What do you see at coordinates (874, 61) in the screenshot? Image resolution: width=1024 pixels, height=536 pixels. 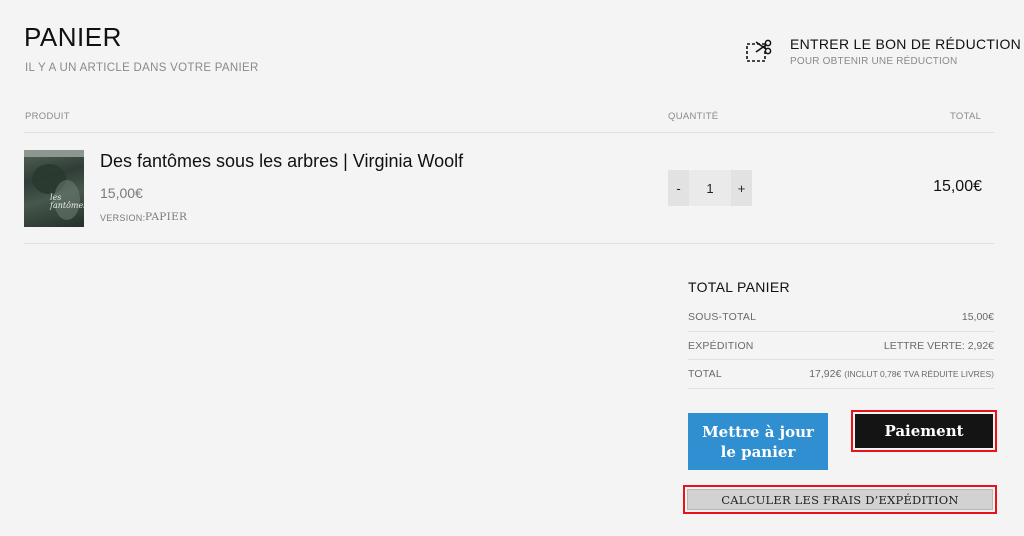 I see `coupon-subtitle: POUR OBTENIR UNE RÉDUCTION` at bounding box center [874, 61].